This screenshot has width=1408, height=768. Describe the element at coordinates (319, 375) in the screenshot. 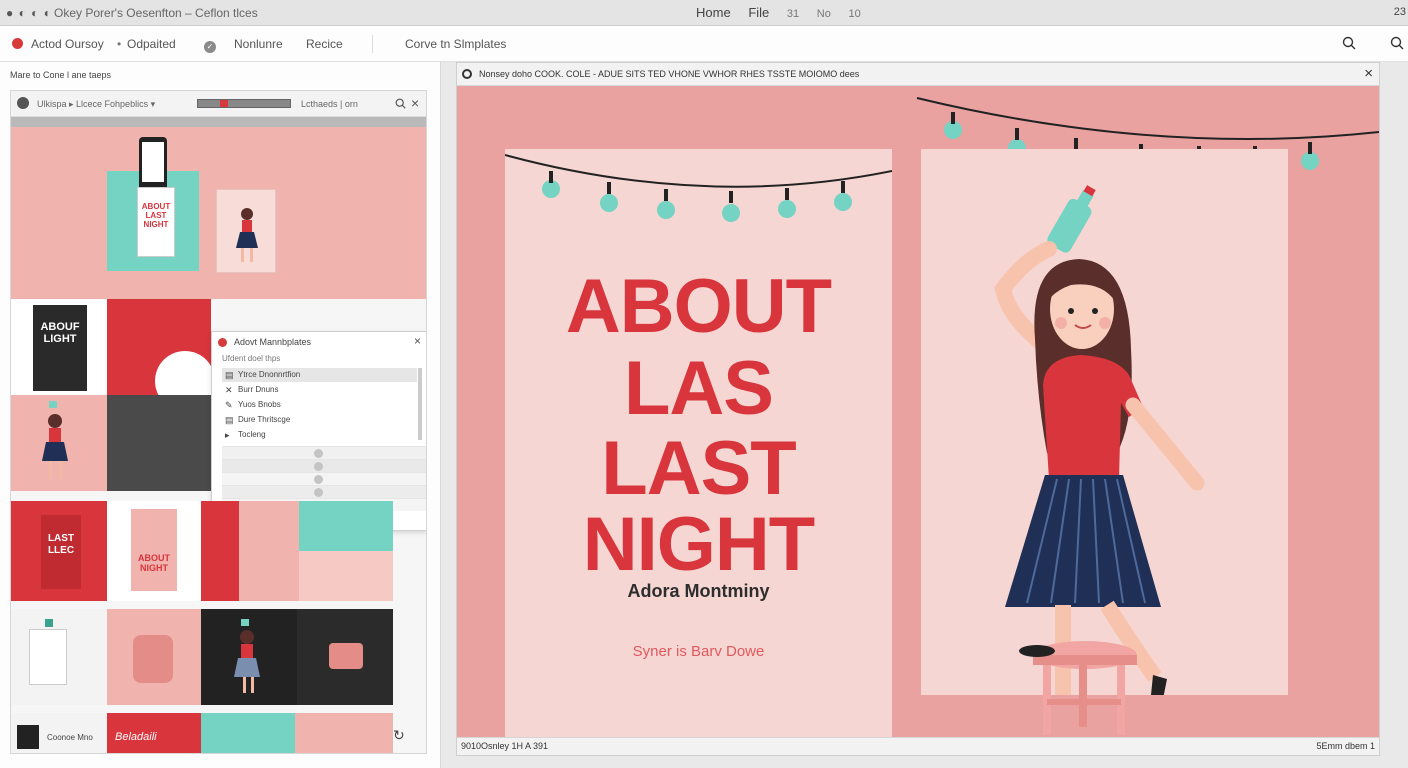

I see `popup-item-1: ▤ Ytrce Dnonnrtfion` at that location.